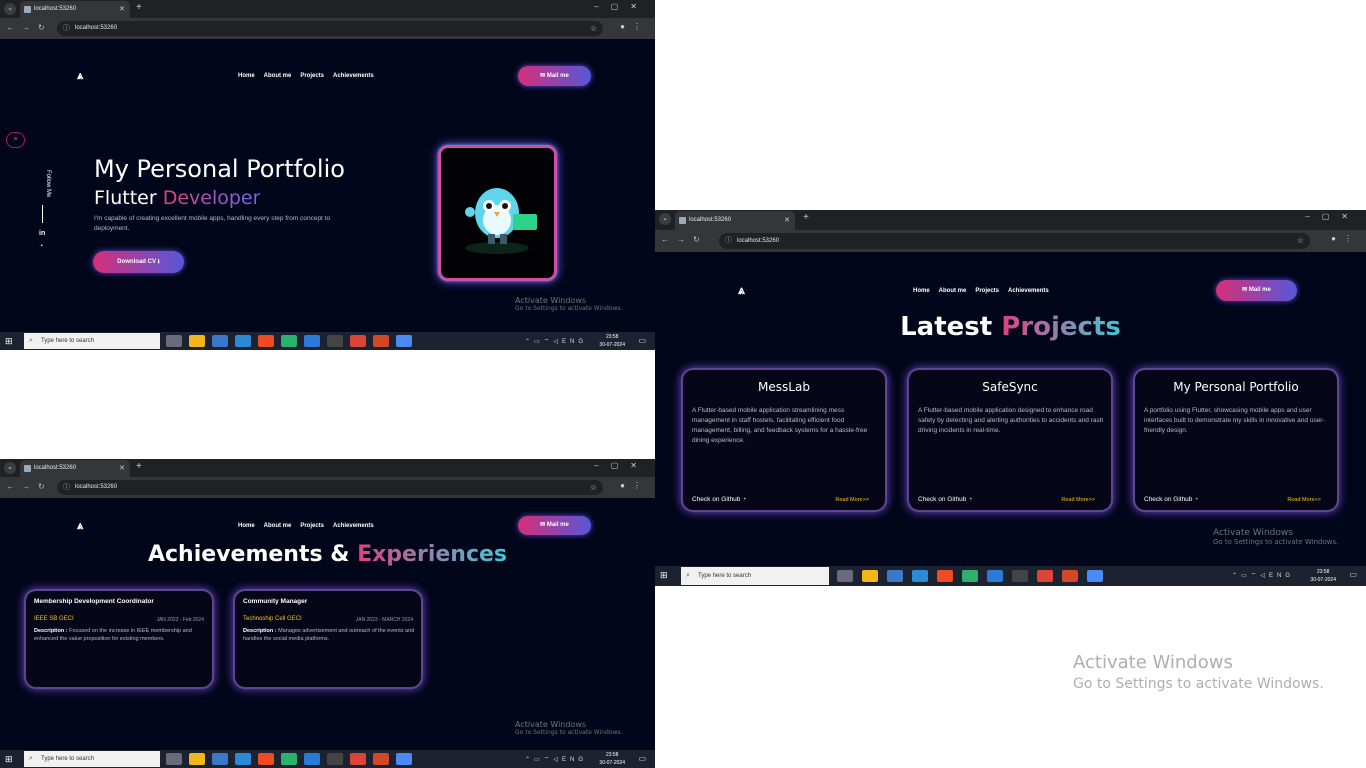 Image resolution: width=1366 pixels, height=768 pixels. What do you see at coordinates (41, 246) in the screenshot?
I see `github-icon: ◔` at bounding box center [41, 246].